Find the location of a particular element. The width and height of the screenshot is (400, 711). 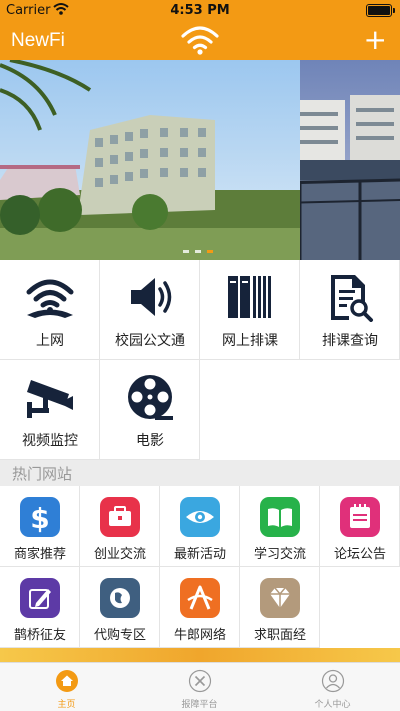

battery-icon is located at coordinates (379, 10).